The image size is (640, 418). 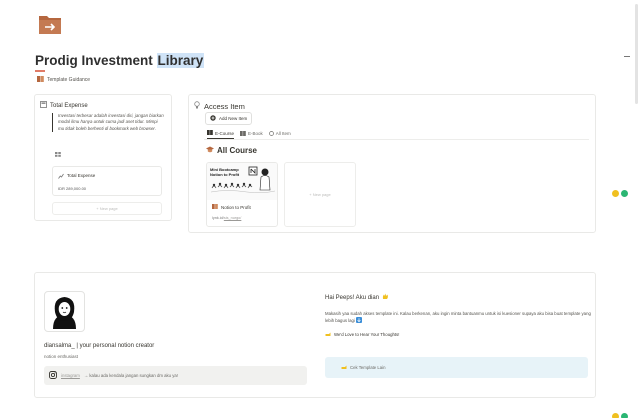 I want to click on course-url-link: sis_nurgo/, so click(x=233, y=218).